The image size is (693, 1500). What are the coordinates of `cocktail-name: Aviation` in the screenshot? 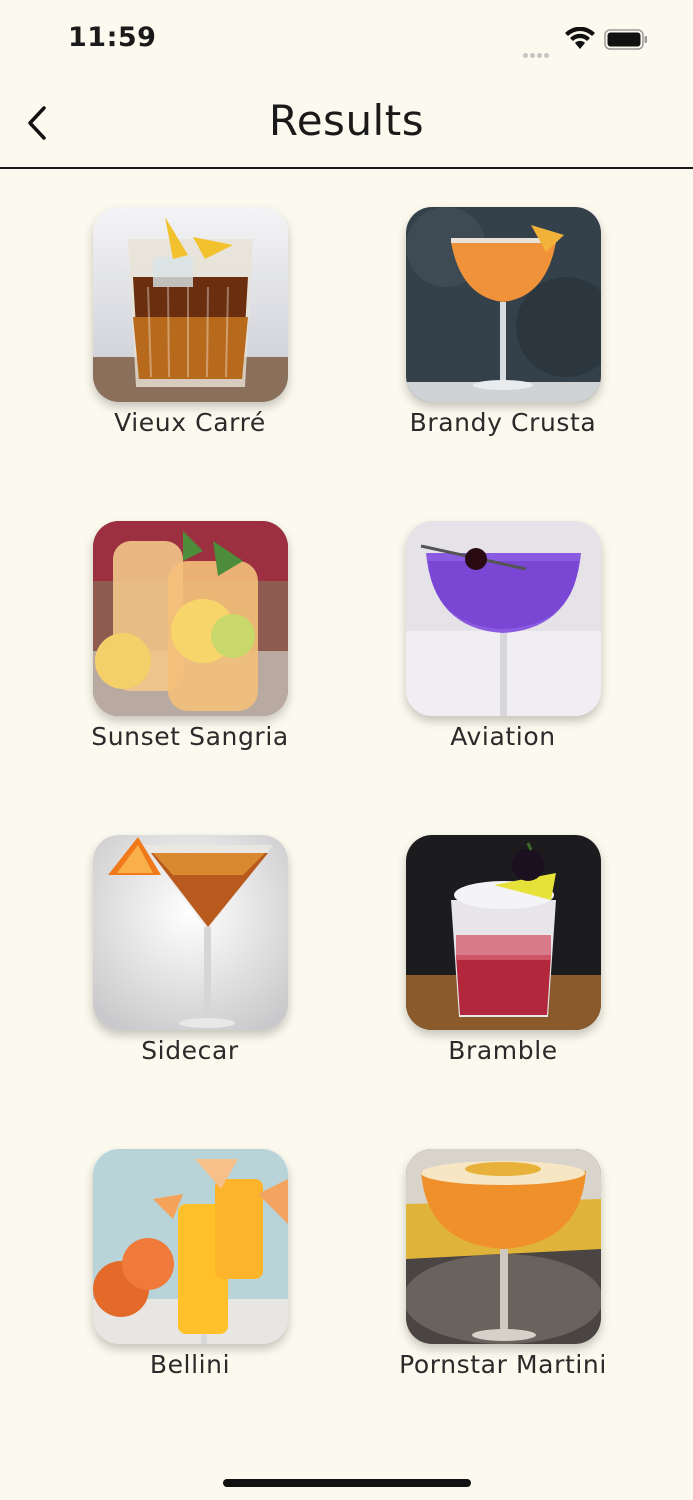 It's located at (503, 736).